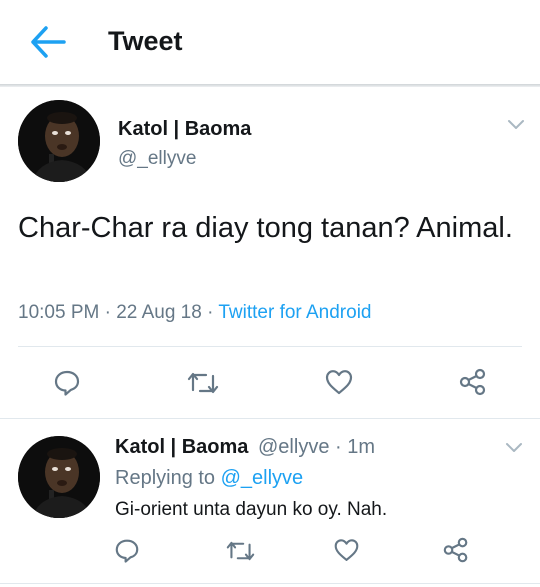  I want to click on reply-author-avatar, so click(59, 477).